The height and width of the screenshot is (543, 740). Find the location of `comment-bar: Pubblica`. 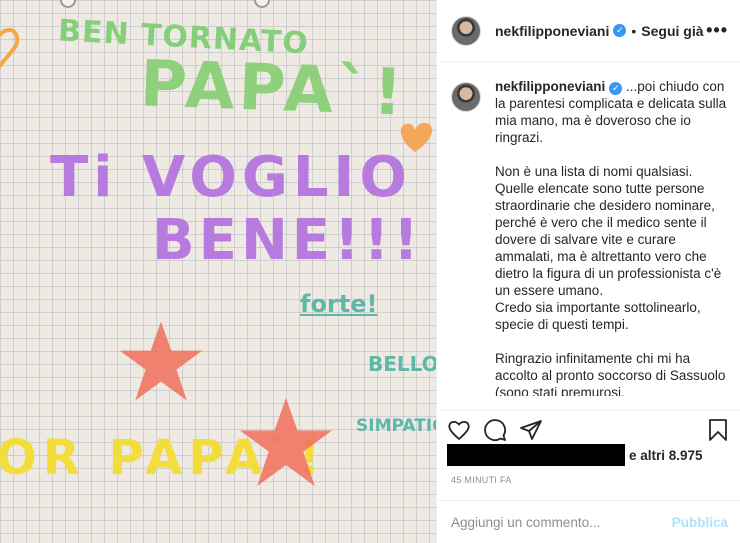

comment-bar: Pubblica is located at coordinates (588, 521).